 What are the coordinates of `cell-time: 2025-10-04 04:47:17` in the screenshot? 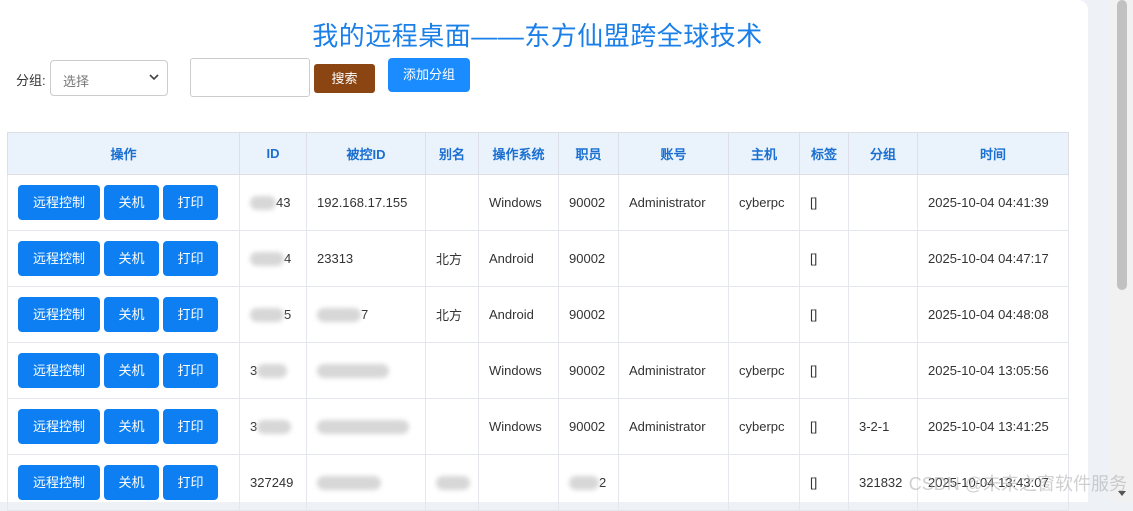 It's located at (993, 258).